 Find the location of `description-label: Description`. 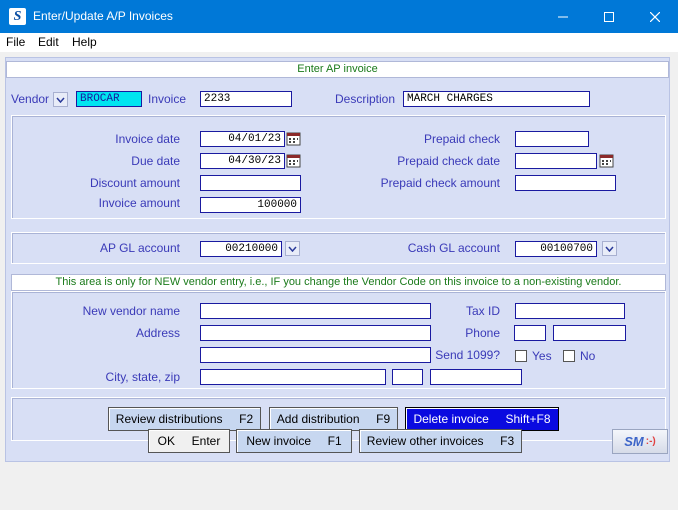

description-label: Description is located at coordinates (365, 99).